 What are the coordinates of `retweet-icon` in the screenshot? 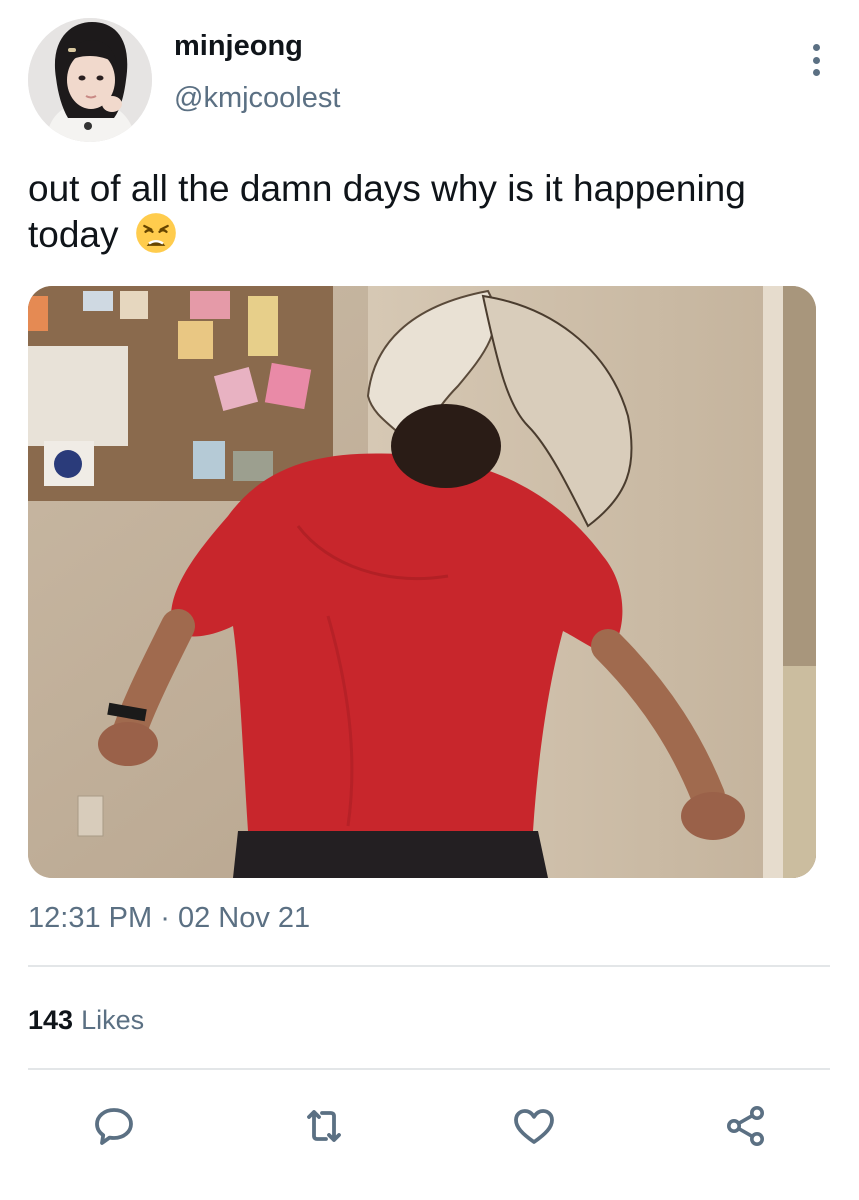 It's located at (324, 1126).